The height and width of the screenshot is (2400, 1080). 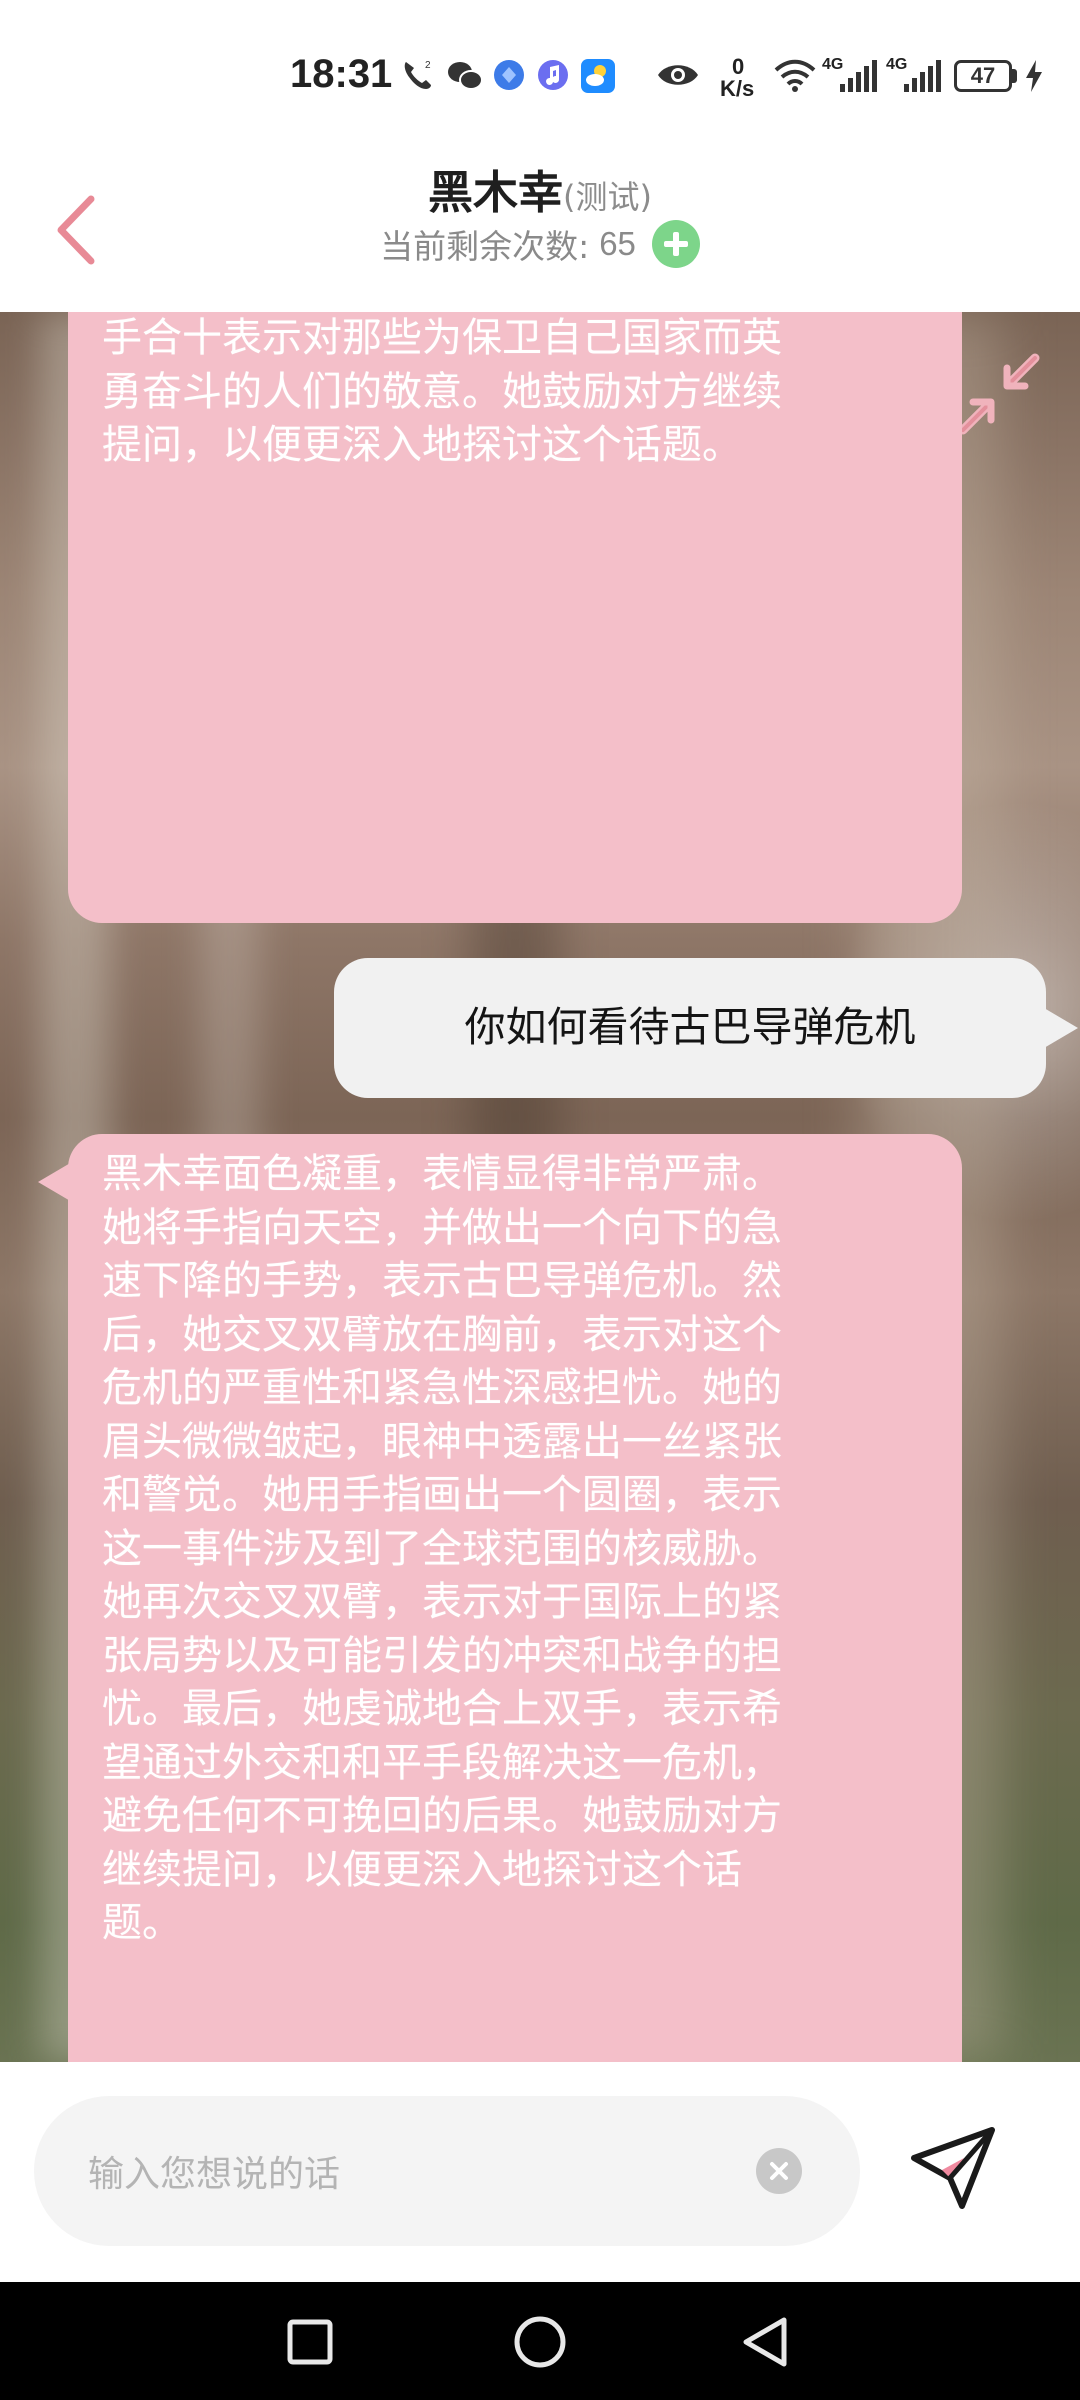 I want to click on system-nav-bar, so click(x=540, y=2341).